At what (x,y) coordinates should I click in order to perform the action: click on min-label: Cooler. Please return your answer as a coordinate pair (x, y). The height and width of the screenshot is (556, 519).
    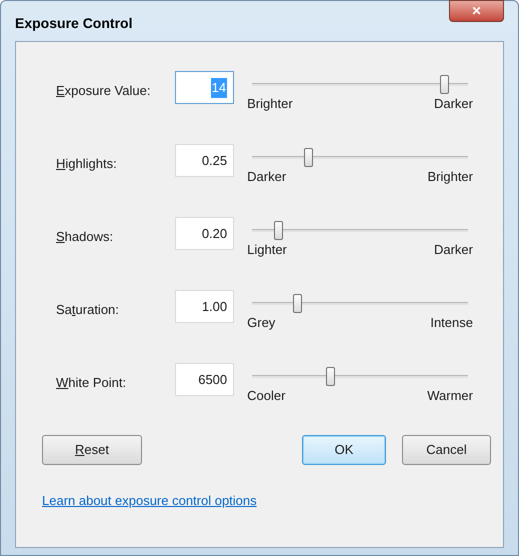
    Looking at the image, I should click on (266, 396).